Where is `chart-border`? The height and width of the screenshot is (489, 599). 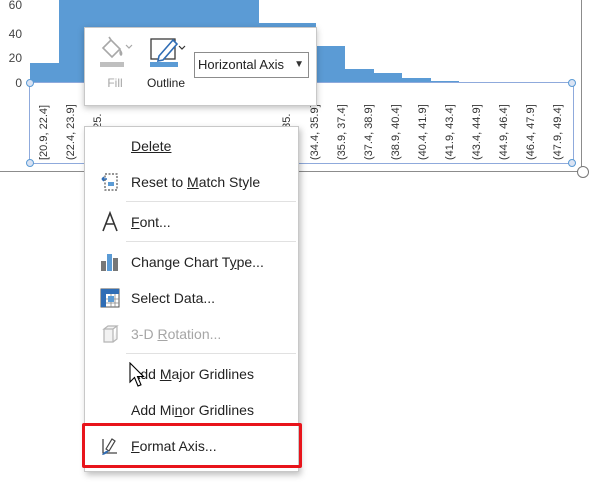 chart-border is located at coordinates (581, 86).